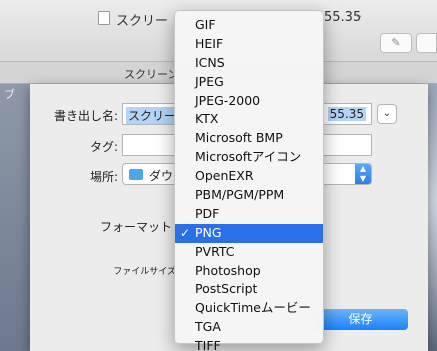  Describe the element at coordinates (209, 81) in the screenshot. I see `format-menu-item-label: JPEG` at that location.